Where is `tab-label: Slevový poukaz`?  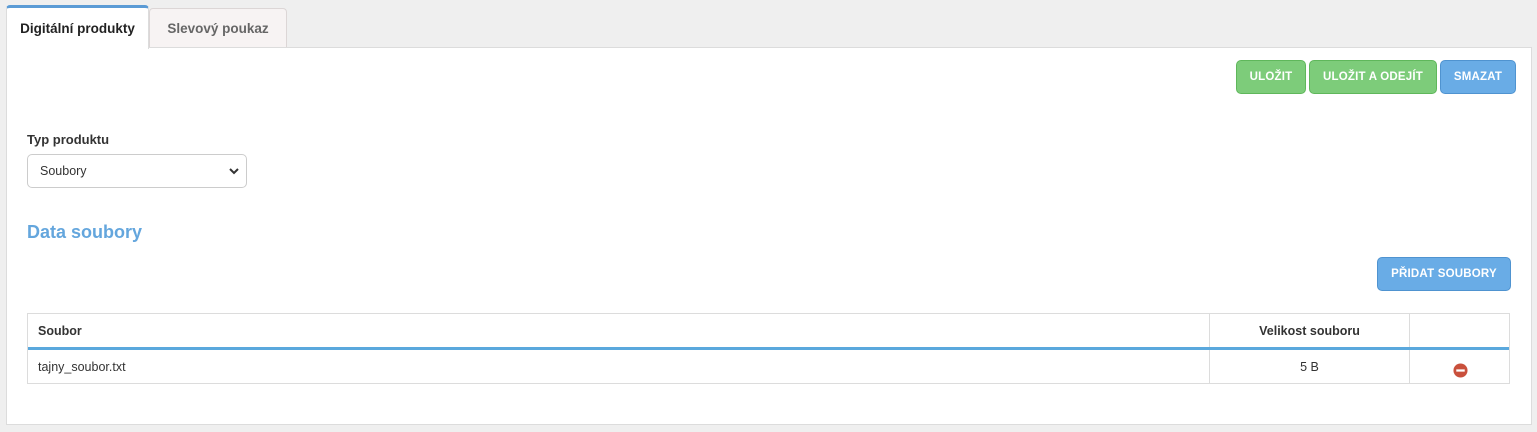
tab-label: Slevový poukaz is located at coordinates (218, 28).